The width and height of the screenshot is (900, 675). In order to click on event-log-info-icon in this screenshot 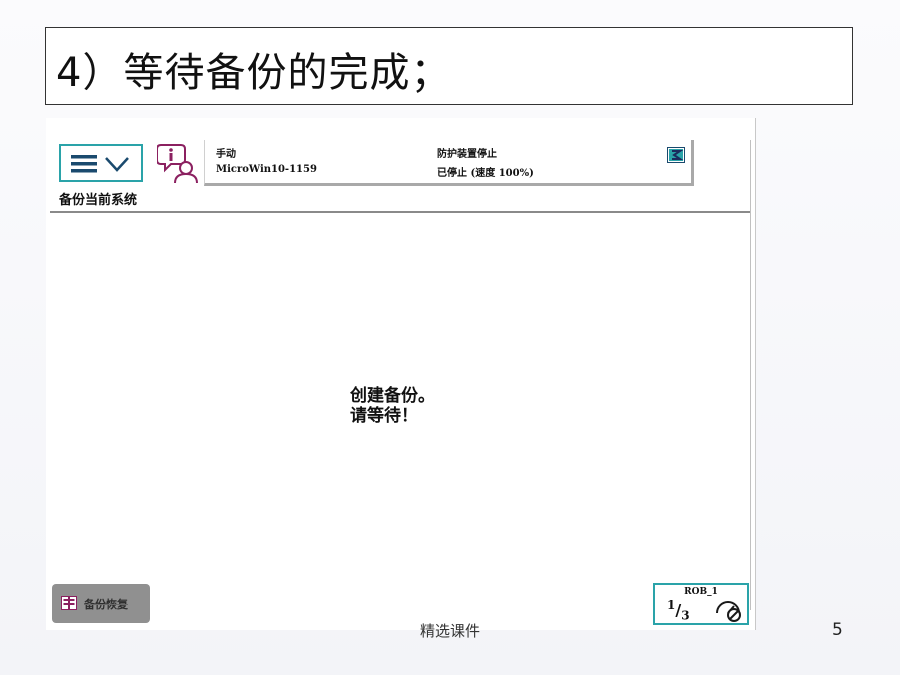, I will do `click(178, 163)`.